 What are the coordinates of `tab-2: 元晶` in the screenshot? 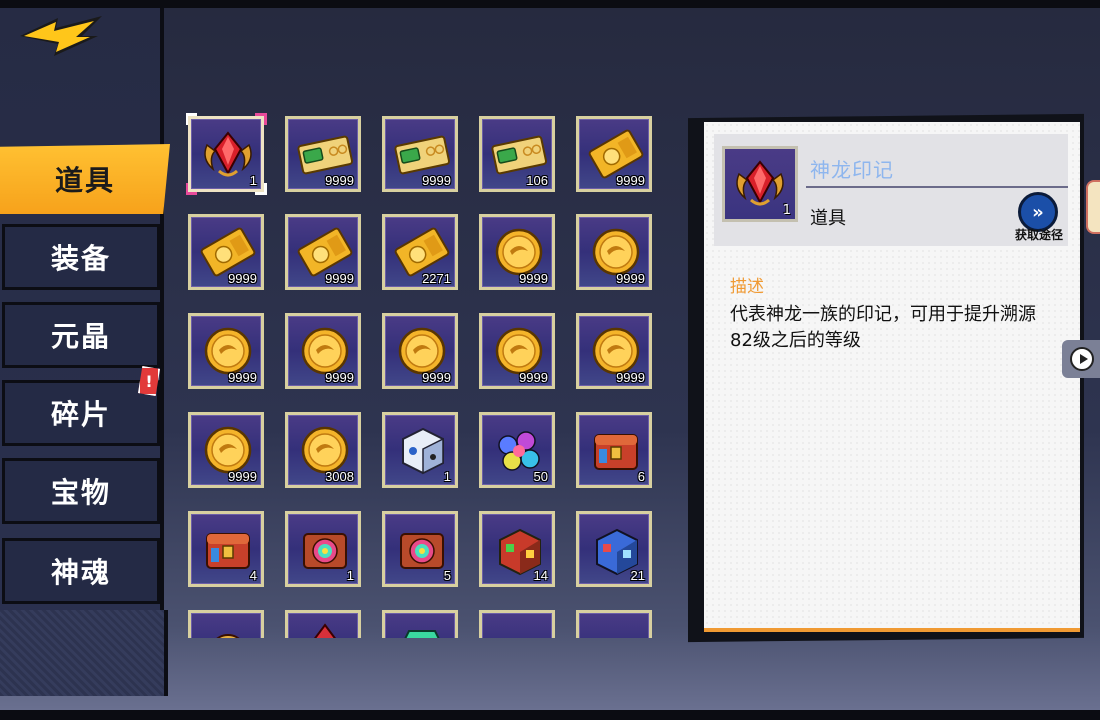 It's located at (81, 335).